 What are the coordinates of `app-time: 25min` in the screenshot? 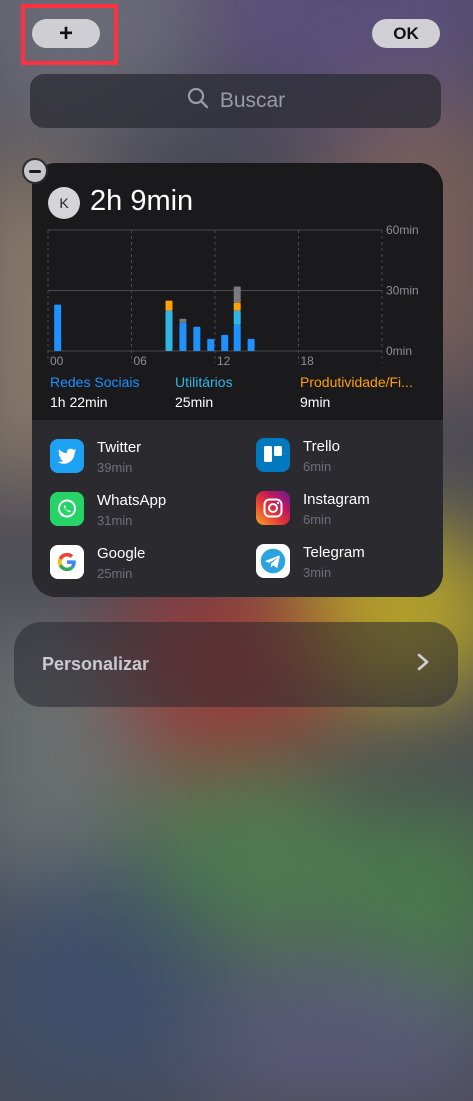 It's located at (115, 573).